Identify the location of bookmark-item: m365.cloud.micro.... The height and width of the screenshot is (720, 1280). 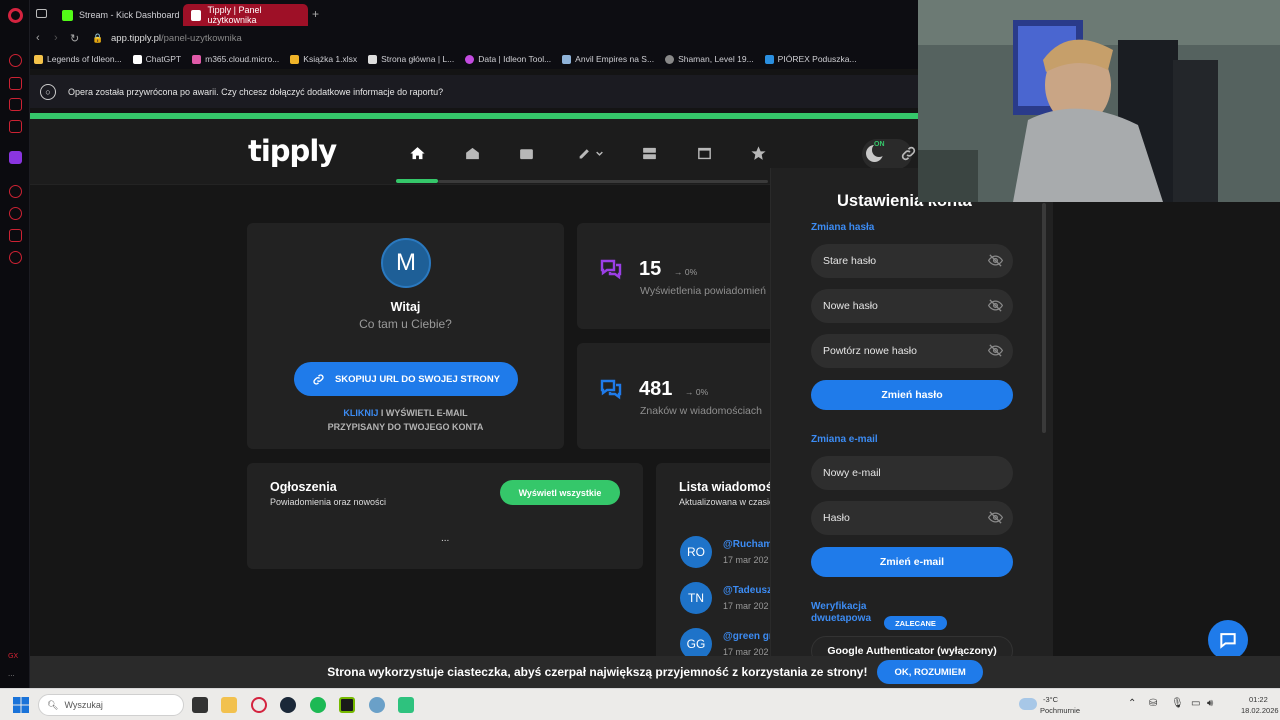
(235, 59).